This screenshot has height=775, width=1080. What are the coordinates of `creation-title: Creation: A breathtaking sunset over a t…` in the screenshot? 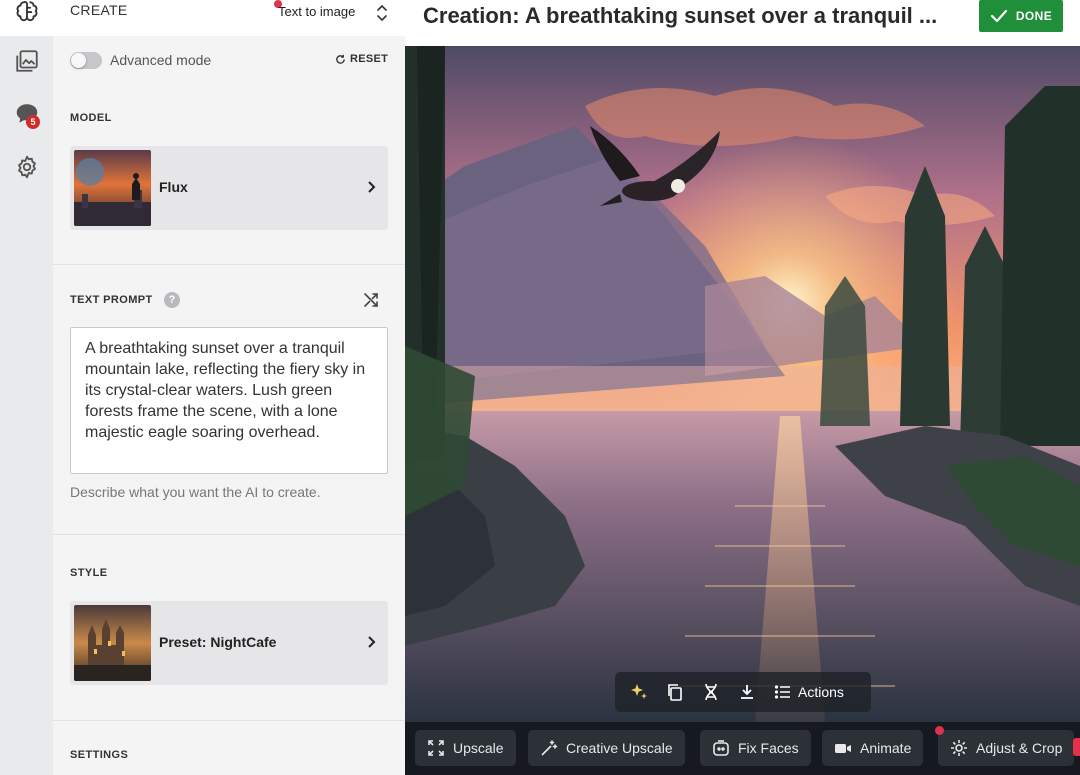 It's located at (680, 15).